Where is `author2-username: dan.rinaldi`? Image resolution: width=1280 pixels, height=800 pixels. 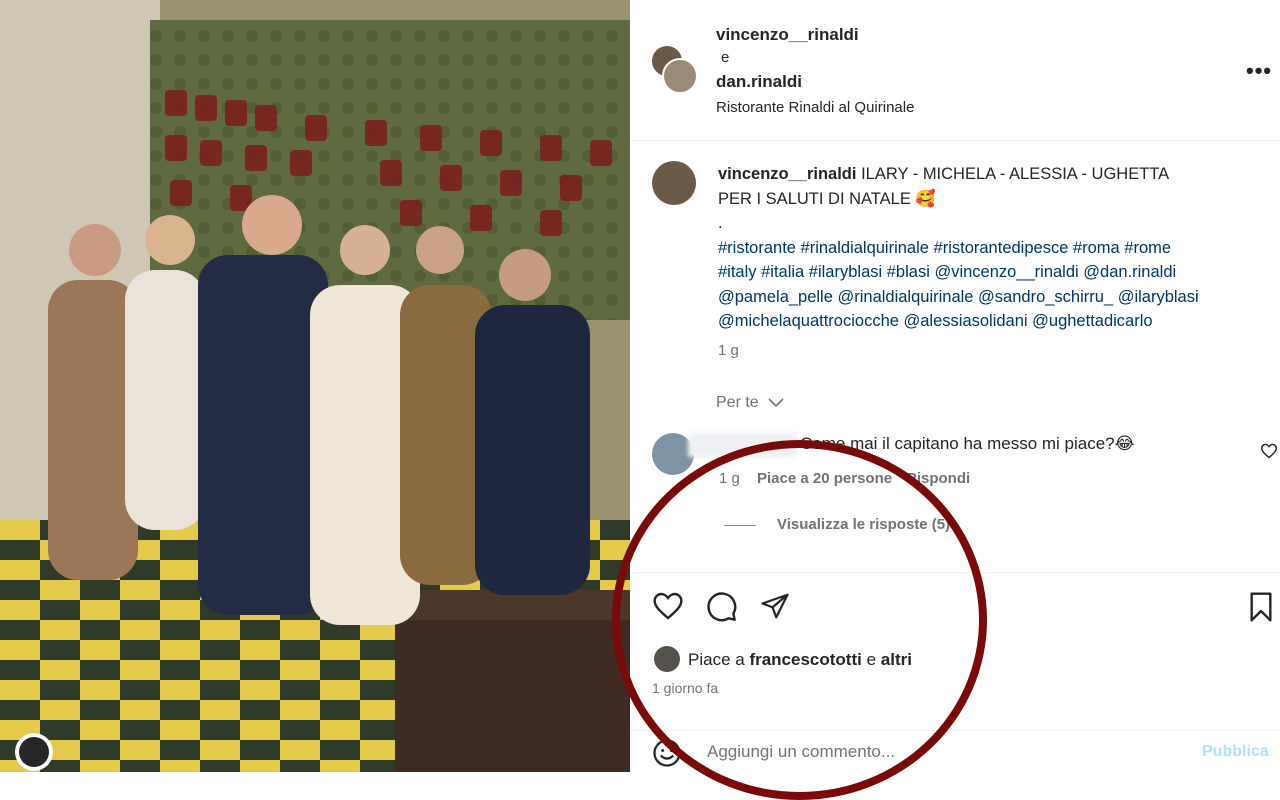
author2-username: dan.rinaldi is located at coordinates (759, 82).